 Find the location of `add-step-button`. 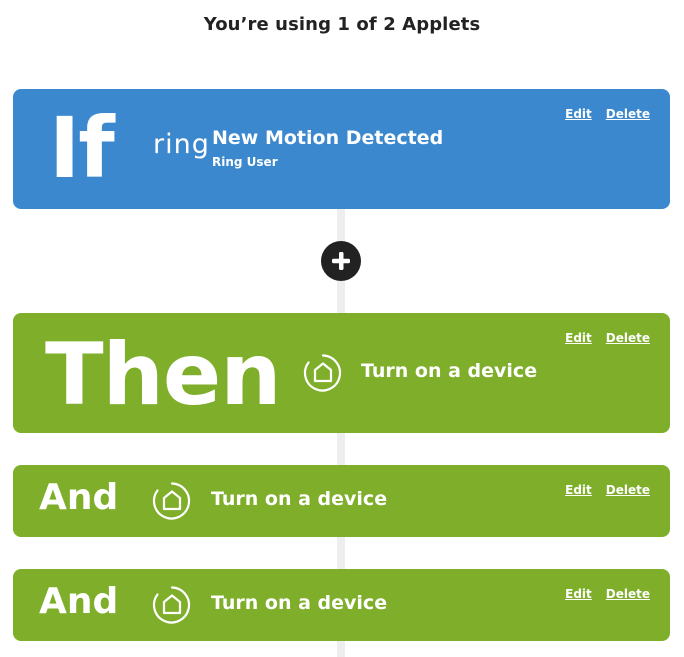

add-step-button is located at coordinates (341, 261).